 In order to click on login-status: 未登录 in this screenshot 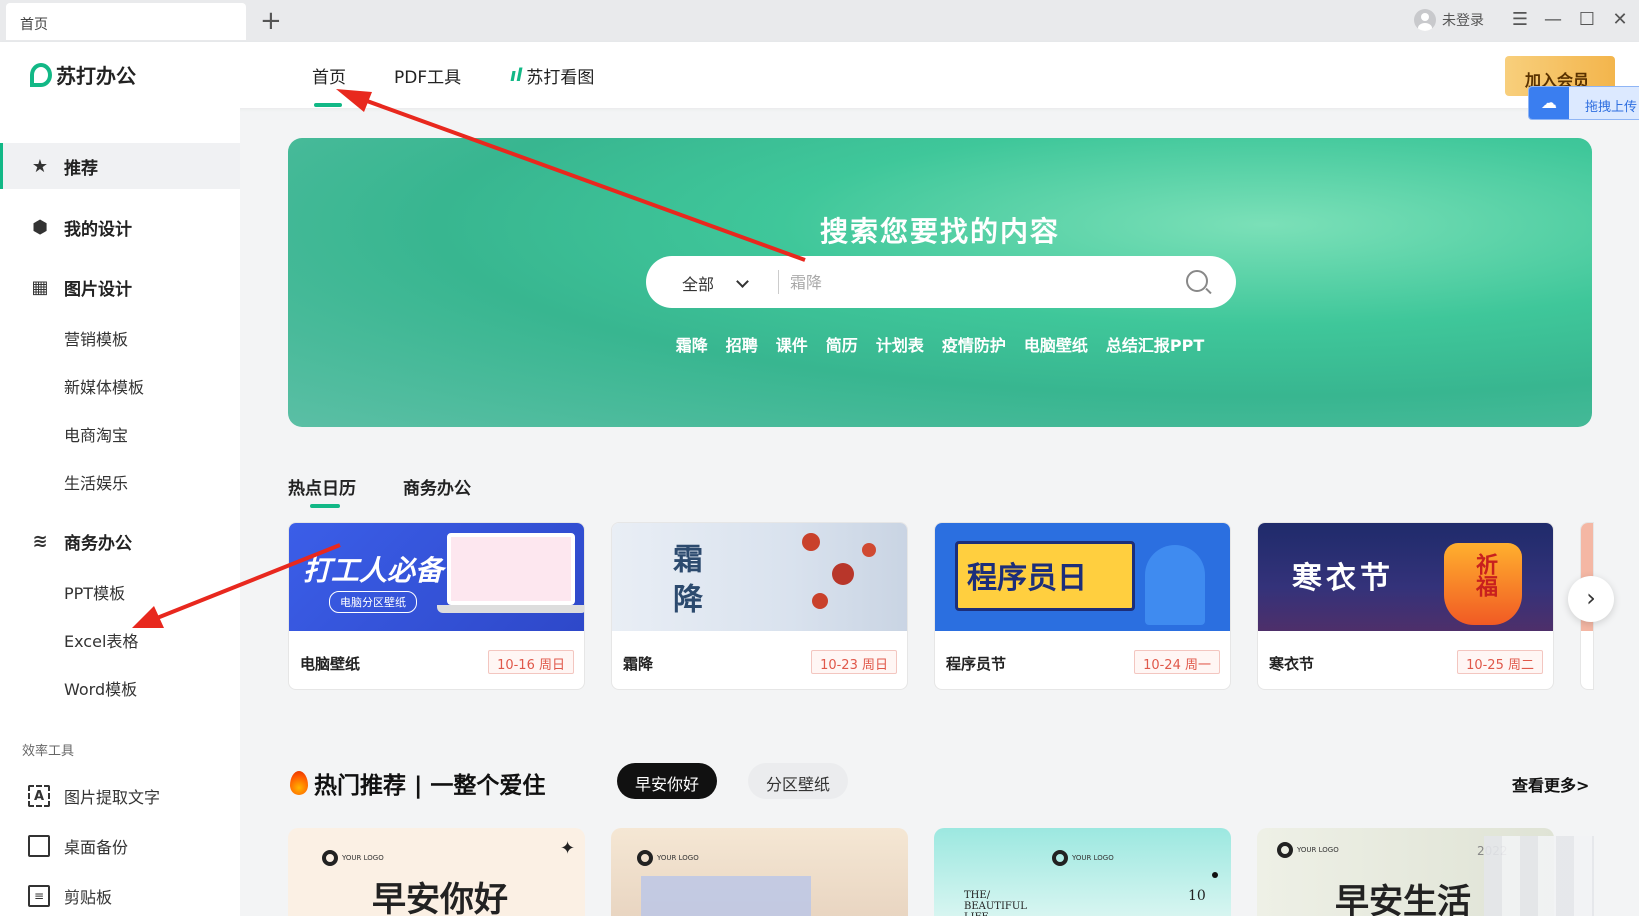, I will do `click(1449, 20)`.